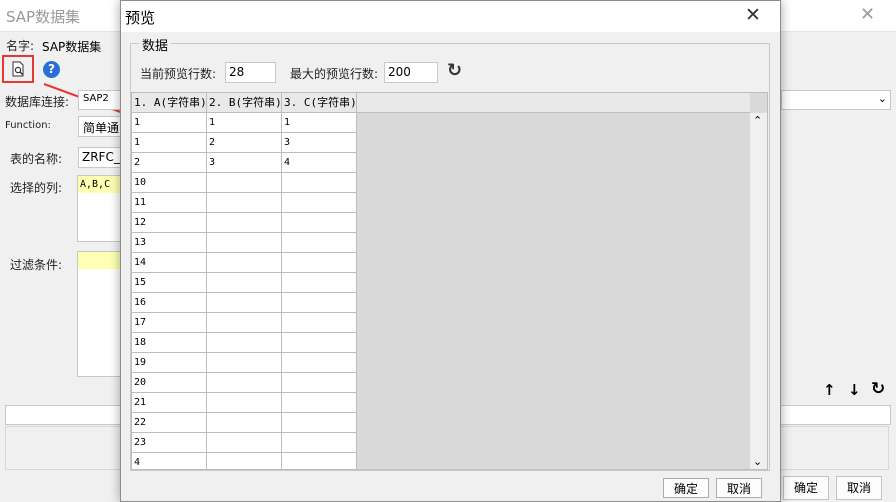 The width and height of the screenshot is (896, 502). I want to click on table-cell: 23, so click(169, 443).